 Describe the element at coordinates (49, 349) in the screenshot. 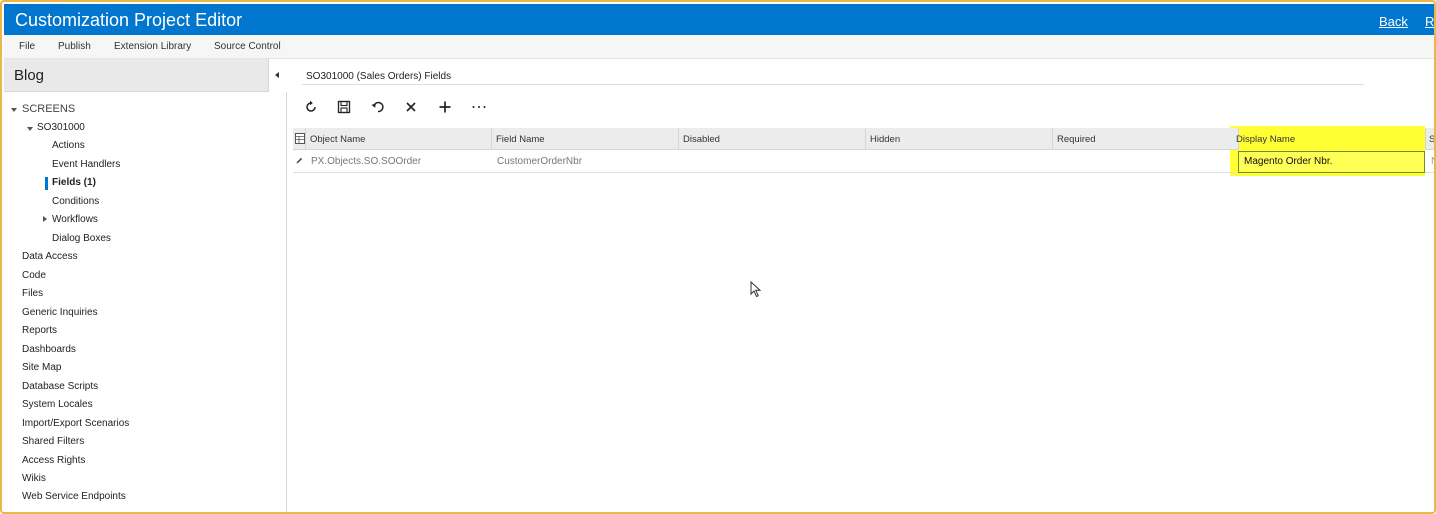

I see `tree-node-dashboards: Dashboards` at that location.